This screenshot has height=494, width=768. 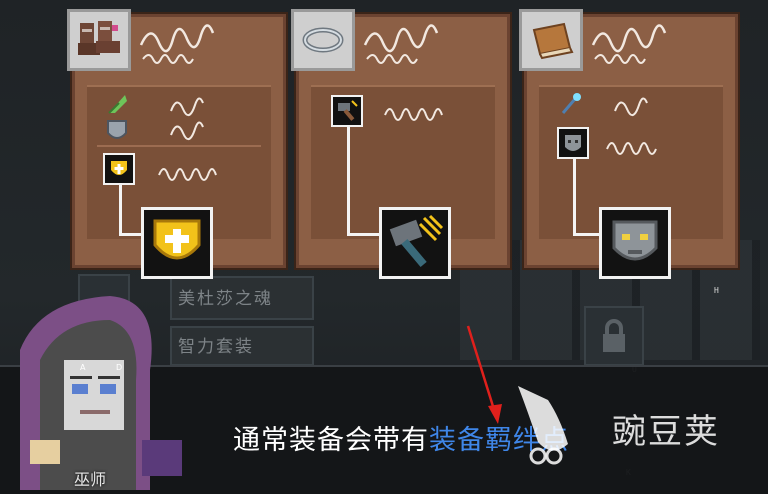 I want to click on ring-icon, so click(x=323, y=40).